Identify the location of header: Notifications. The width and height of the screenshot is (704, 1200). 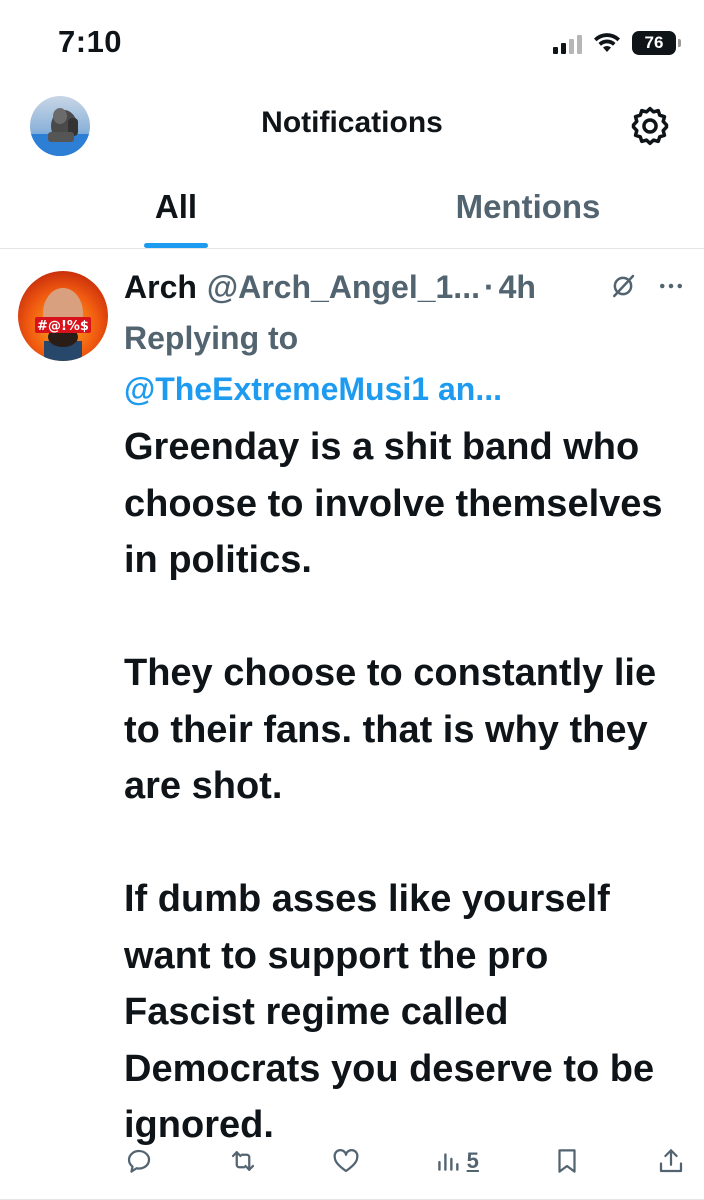
(352, 126).